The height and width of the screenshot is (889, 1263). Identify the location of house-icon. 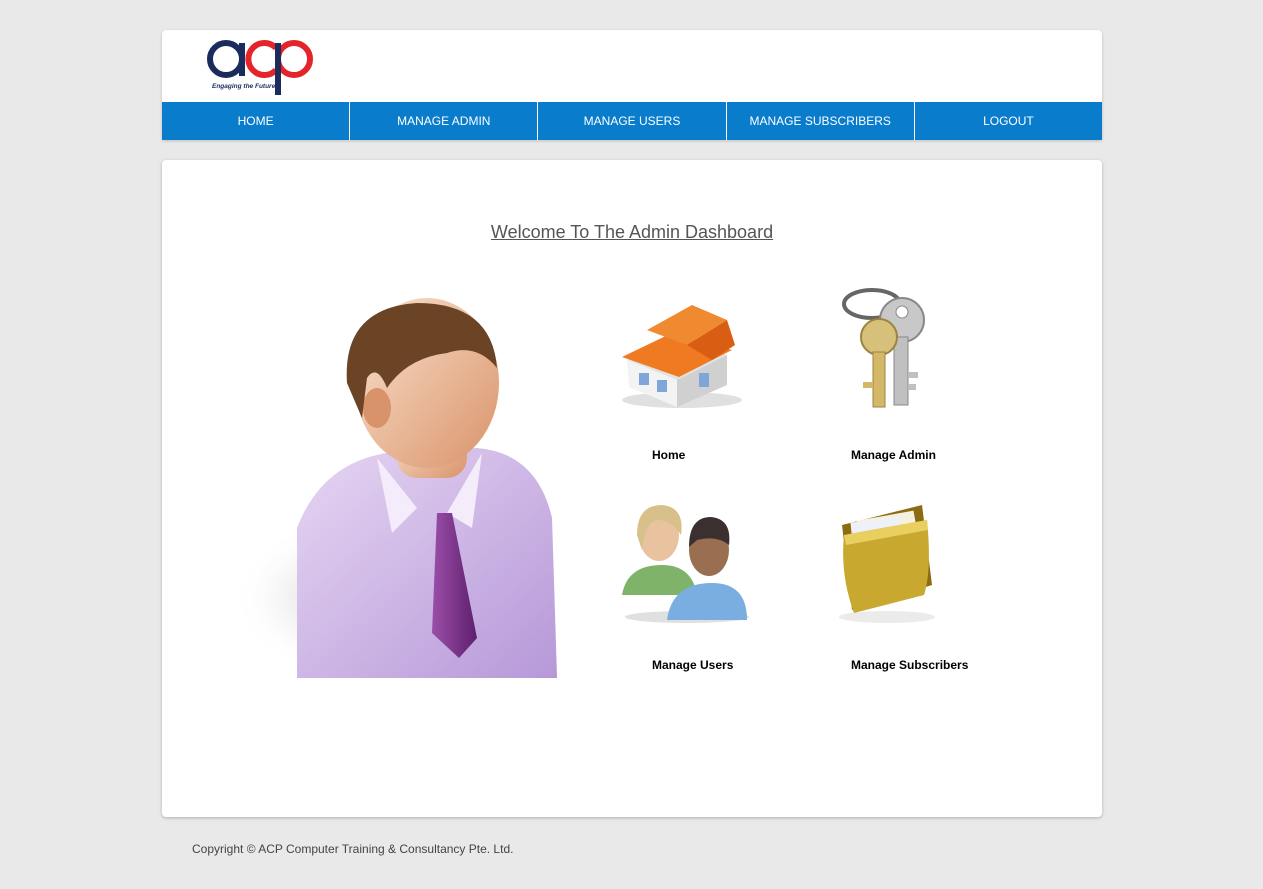
(682, 356).